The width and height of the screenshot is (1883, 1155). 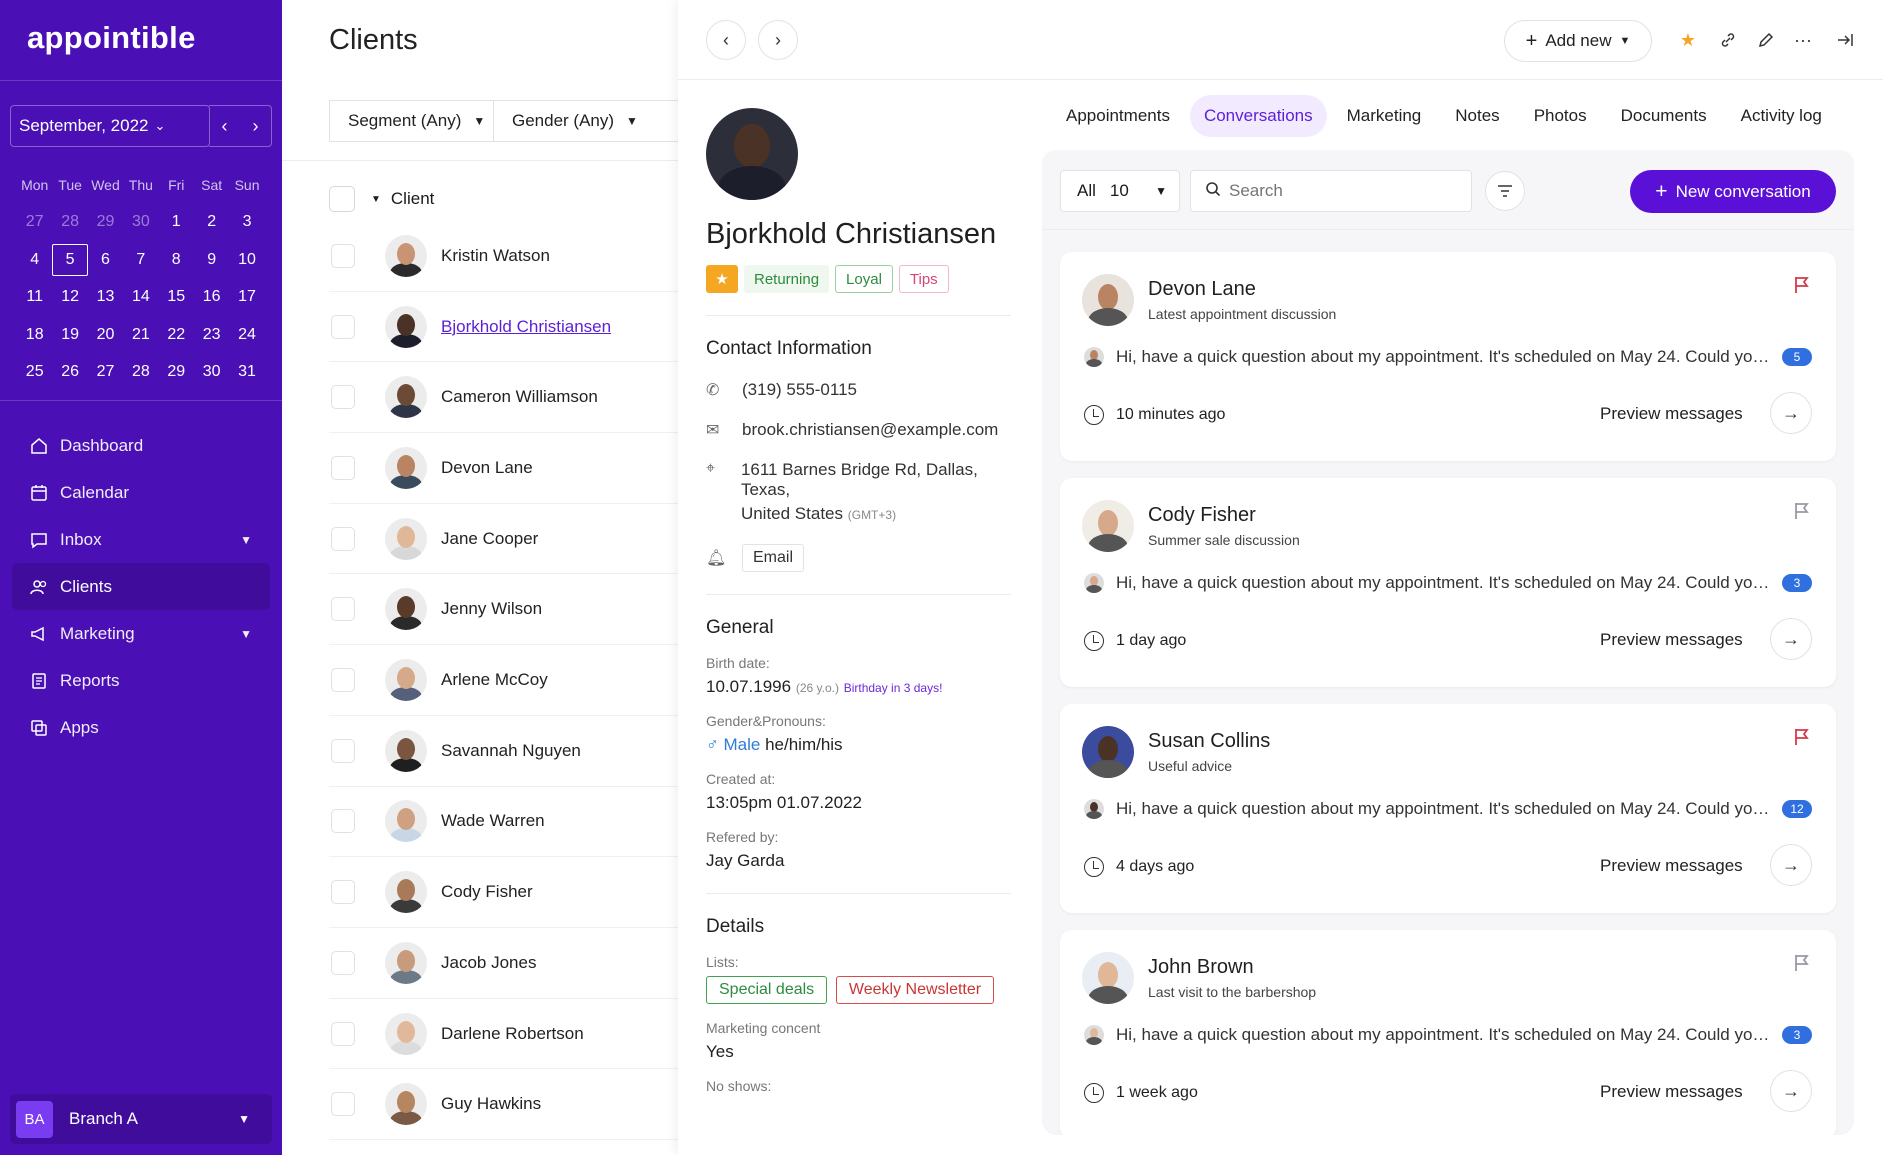 What do you see at coordinates (176, 297) in the screenshot?
I see `calendar-day: 15` at bounding box center [176, 297].